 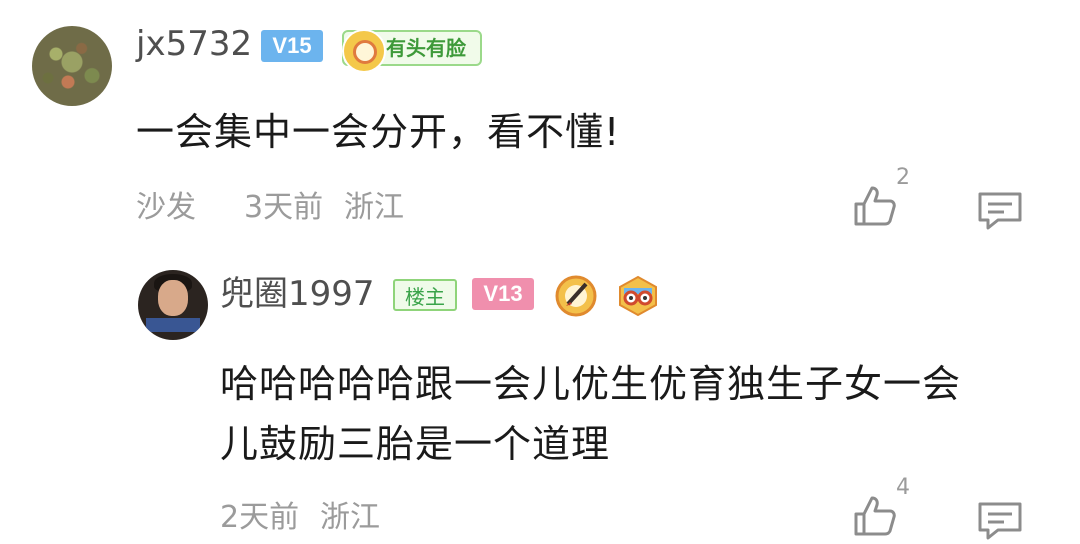 I want to click on medal-badge: 有头有脸, so click(x=412, y=51).